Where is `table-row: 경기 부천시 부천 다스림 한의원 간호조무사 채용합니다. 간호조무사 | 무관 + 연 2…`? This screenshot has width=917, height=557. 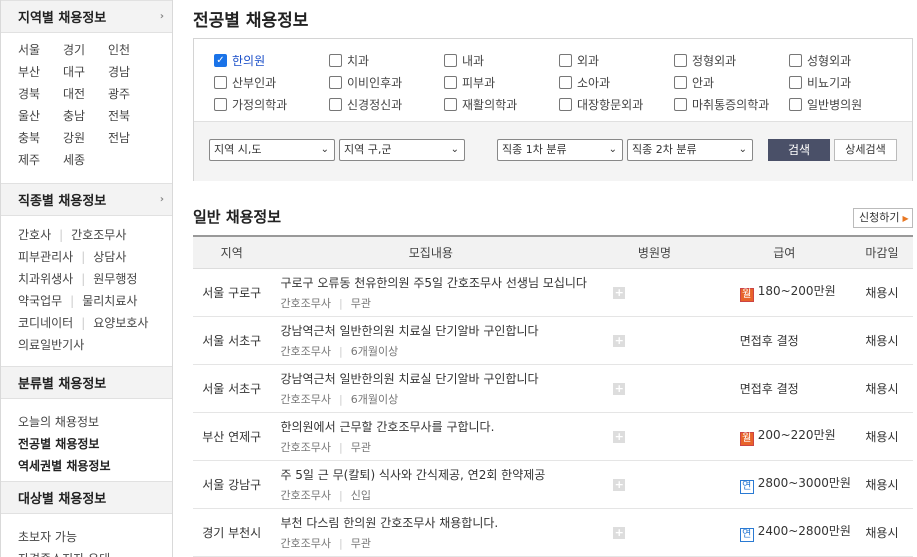 table-row: 경기 부천시 부천 다스림 한의원 간호조무사 채용합니다. 간호조무사 | 무관 + 연 2… is located at coordinates (553, 532).